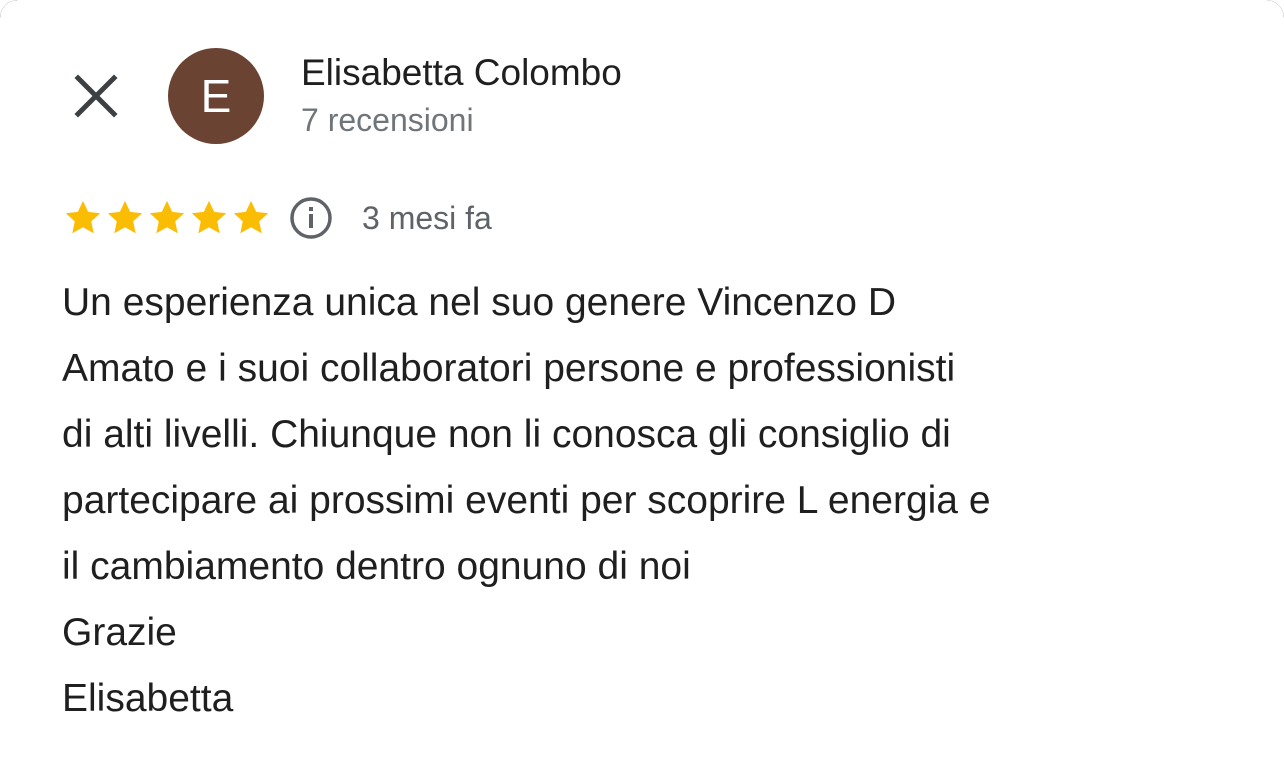  I want to click on close-button, so click(96, 96).